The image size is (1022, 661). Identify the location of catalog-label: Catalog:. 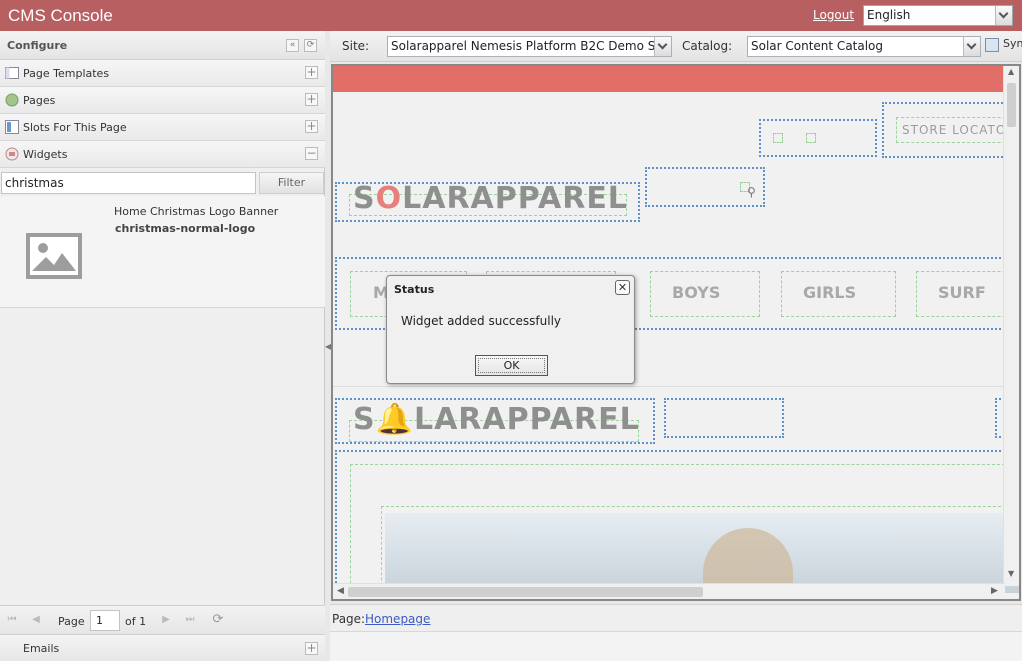
(707, 46).